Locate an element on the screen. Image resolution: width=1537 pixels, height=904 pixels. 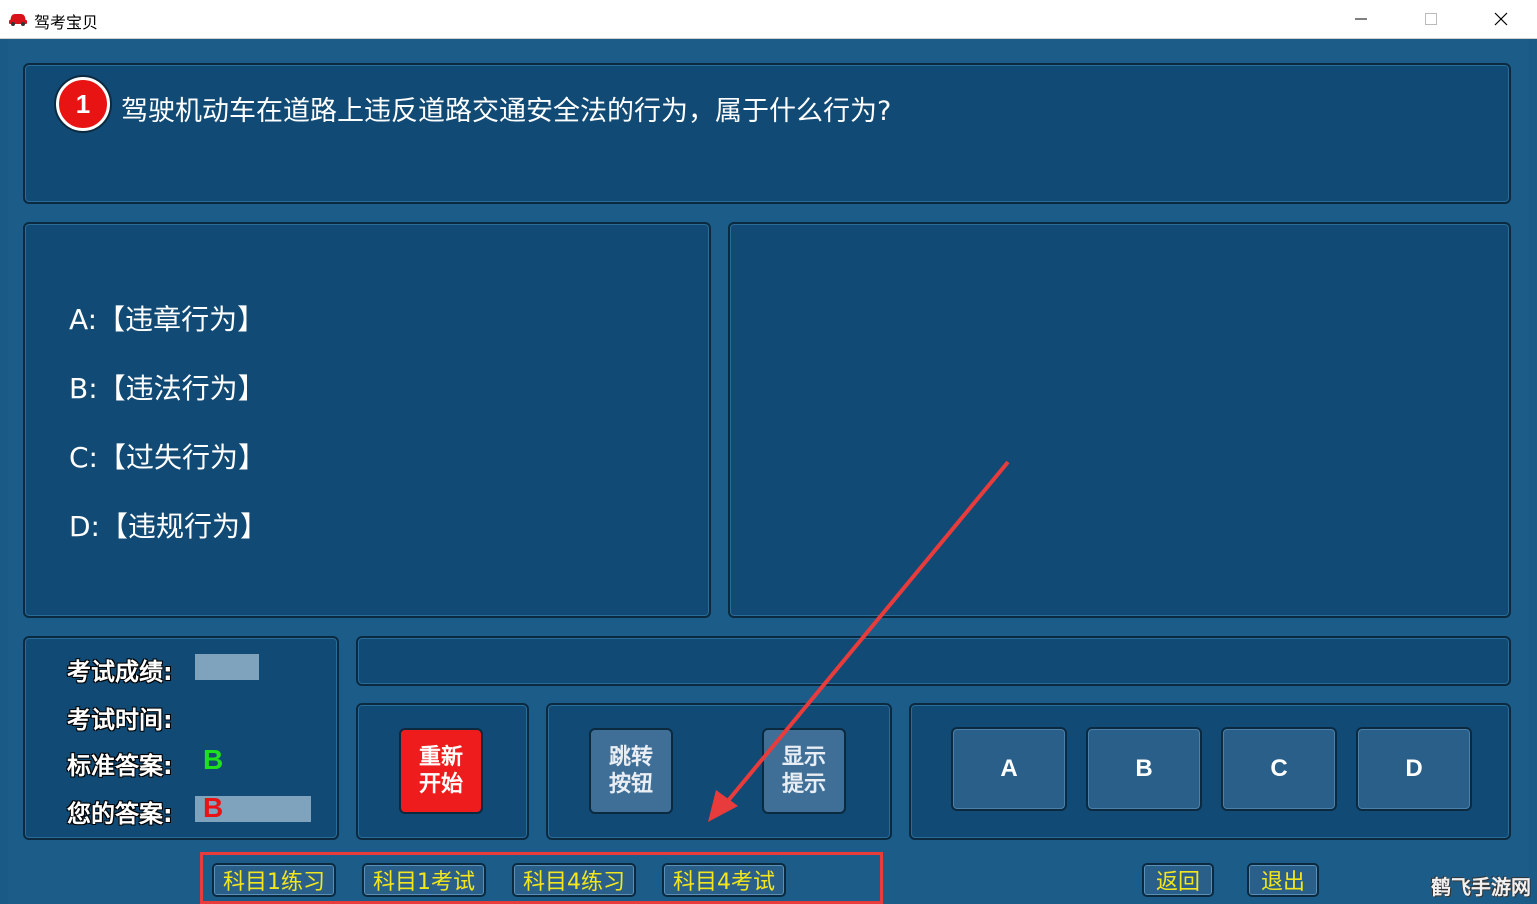
option-b: B:【违法行为】 is located at coordinates (167, 387).